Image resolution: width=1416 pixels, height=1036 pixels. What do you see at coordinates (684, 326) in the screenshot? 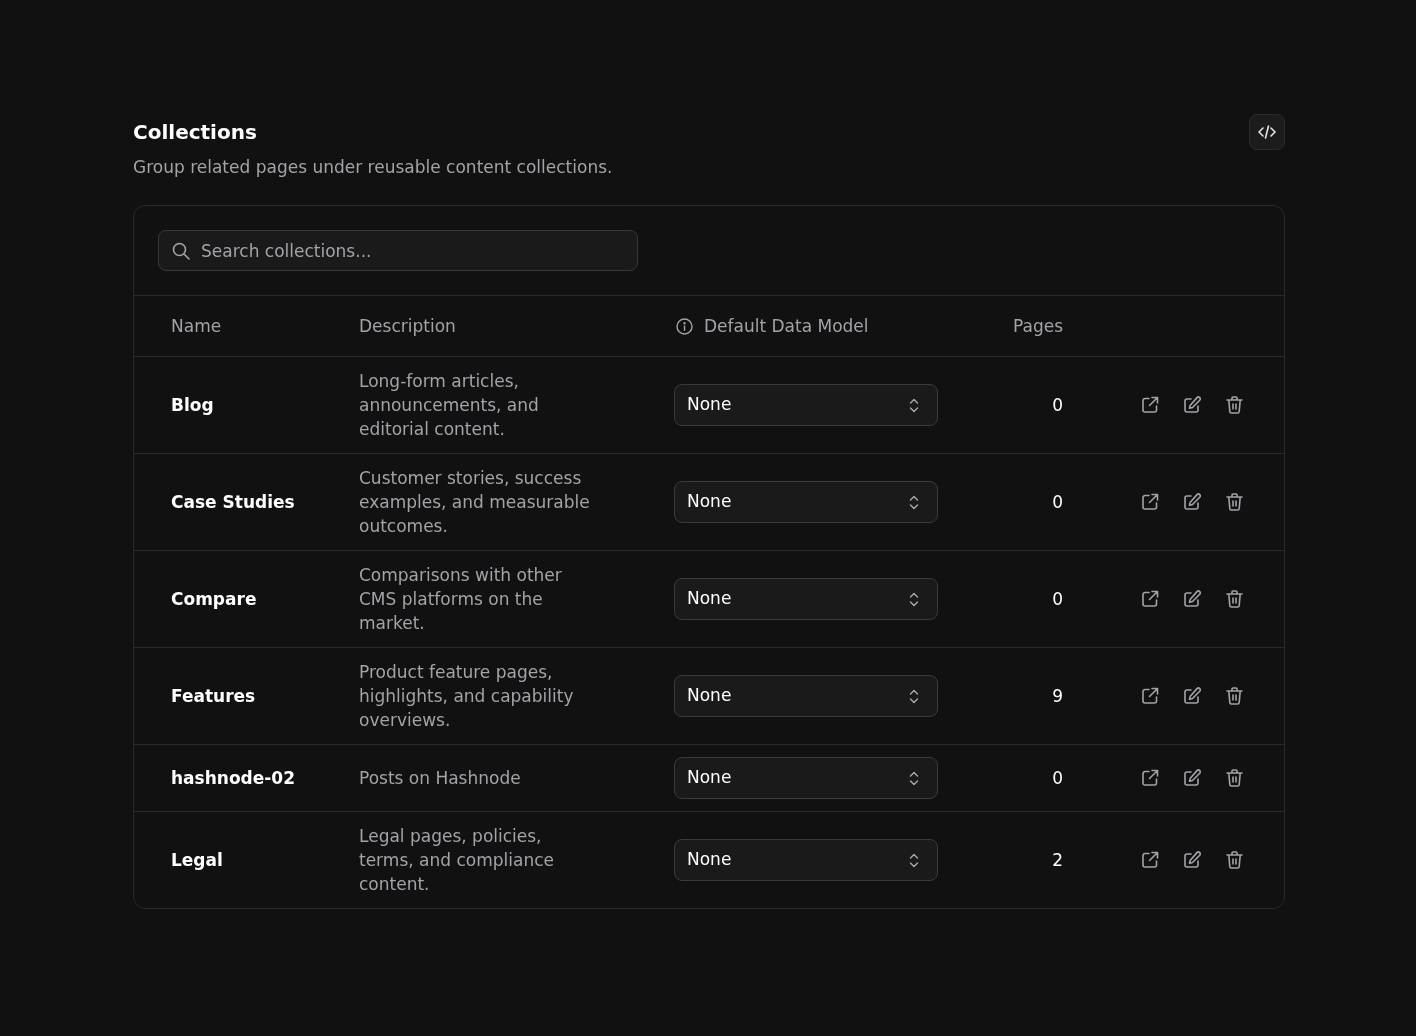
I see `info-icon` at bounding box center [684, 326].